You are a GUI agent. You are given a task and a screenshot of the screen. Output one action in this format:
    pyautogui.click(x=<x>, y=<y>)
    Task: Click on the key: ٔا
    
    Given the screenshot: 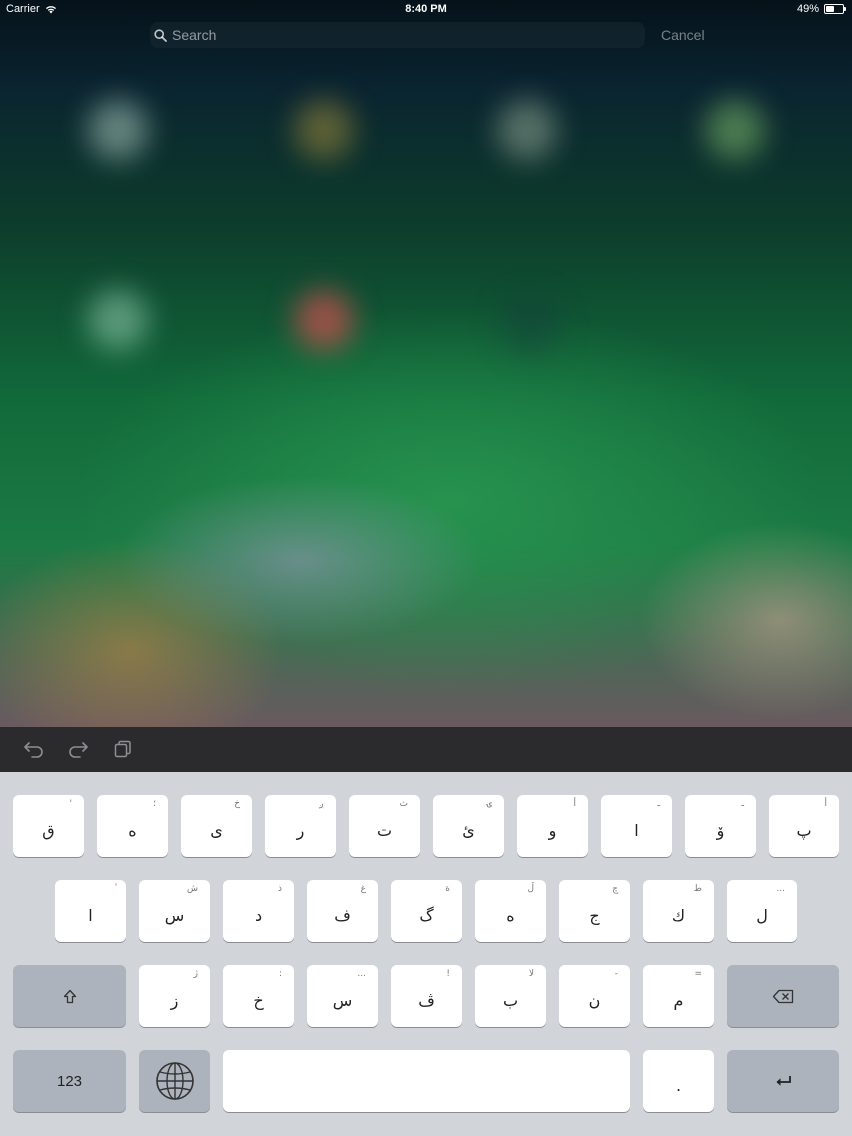 What is the action you would take?
    pyautogui.click(x=90, y=911)
    